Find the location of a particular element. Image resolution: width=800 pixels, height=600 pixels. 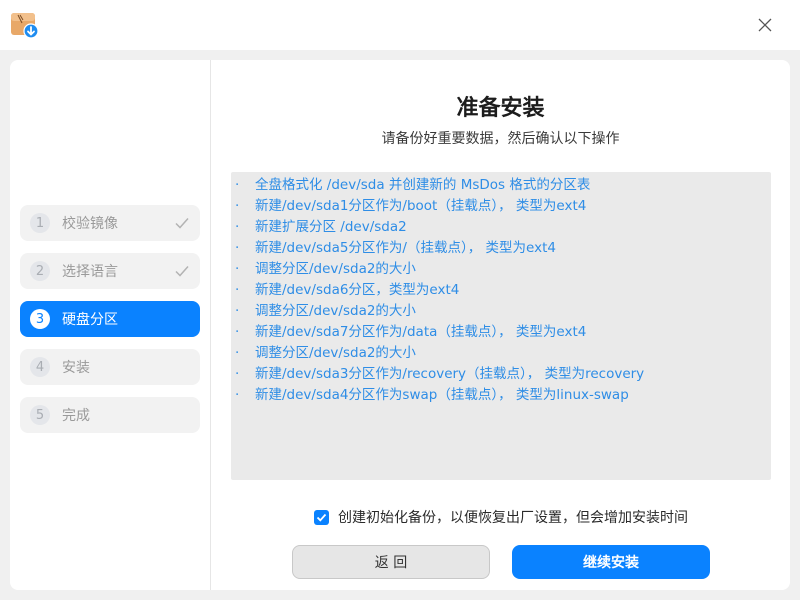

operation-item: · 新建扩展分区 /dev/sda2 is located at coordinates (501, 227).